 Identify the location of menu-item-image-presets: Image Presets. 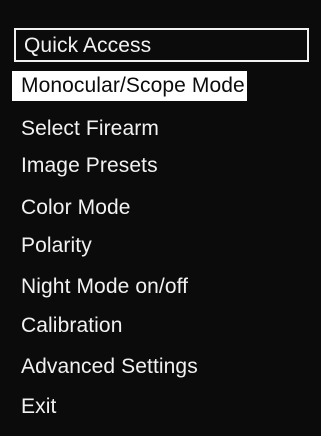
(86, 166).